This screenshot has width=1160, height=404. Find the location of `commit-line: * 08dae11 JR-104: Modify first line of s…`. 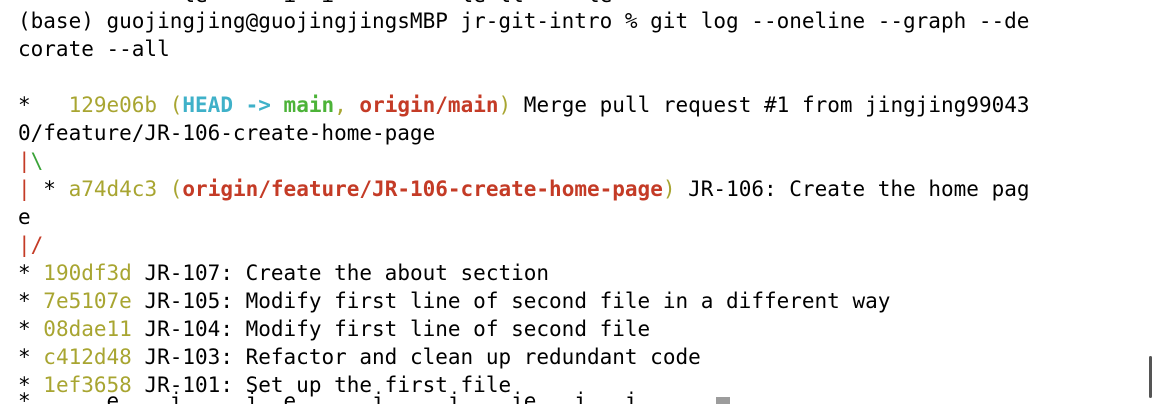

commit-line: * 08dae11 JR-104: Modify first line of s… is located at coordinates (334, 329).